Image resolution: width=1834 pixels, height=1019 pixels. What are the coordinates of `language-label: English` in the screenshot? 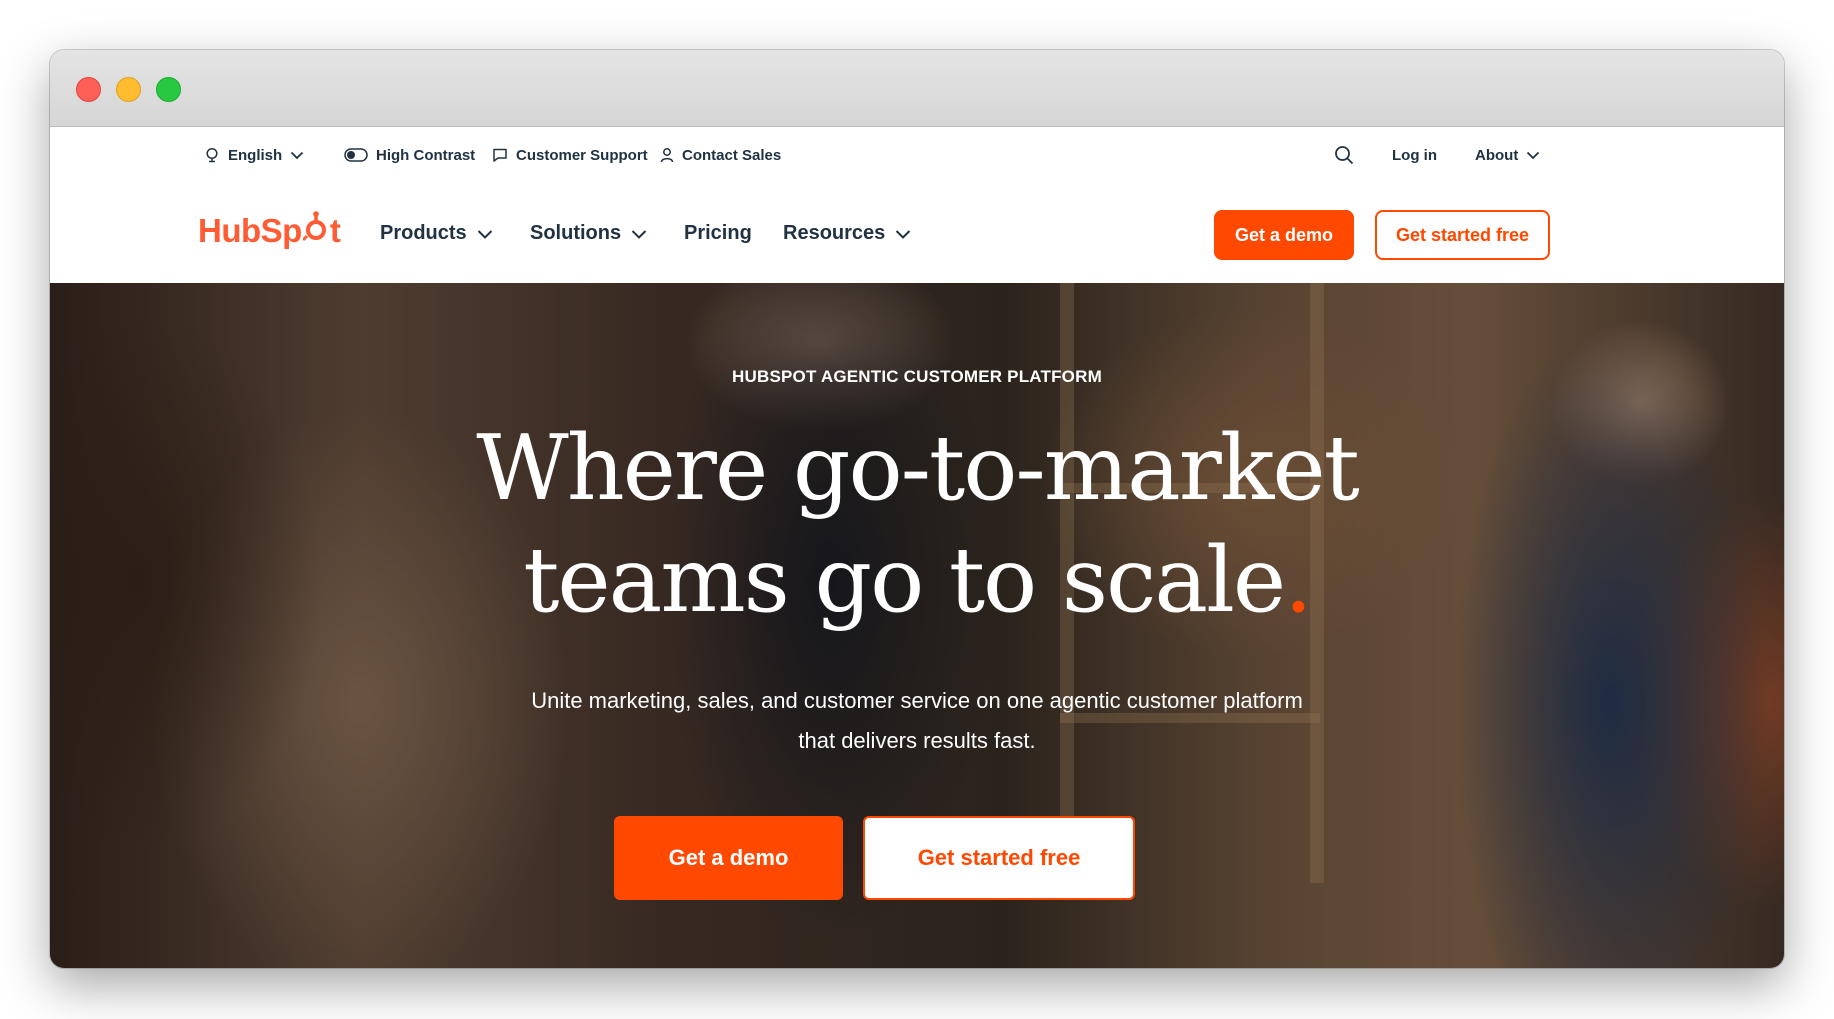 It's located at (255, 155).